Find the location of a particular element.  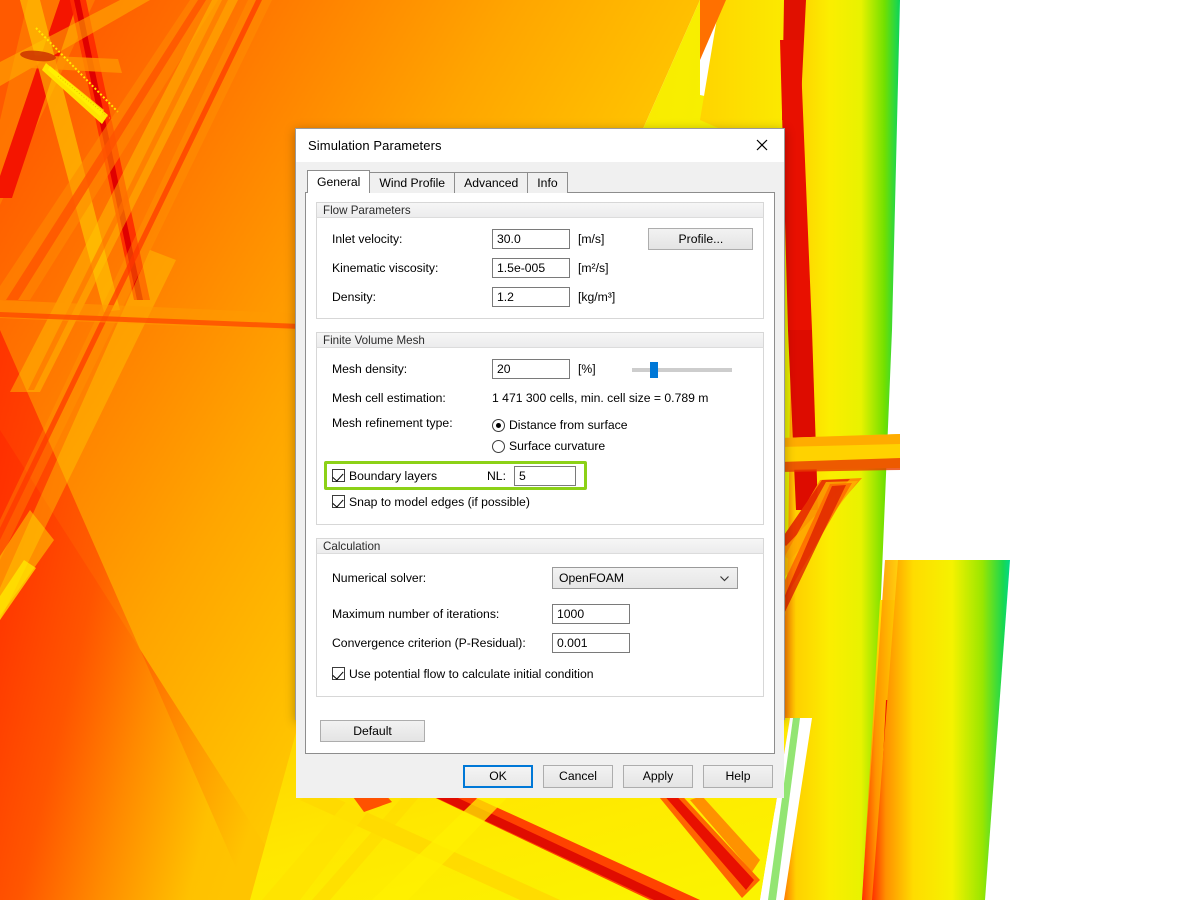

tab-bar: General Wind Profile Advanced Info is located at coordinates (541, 181).